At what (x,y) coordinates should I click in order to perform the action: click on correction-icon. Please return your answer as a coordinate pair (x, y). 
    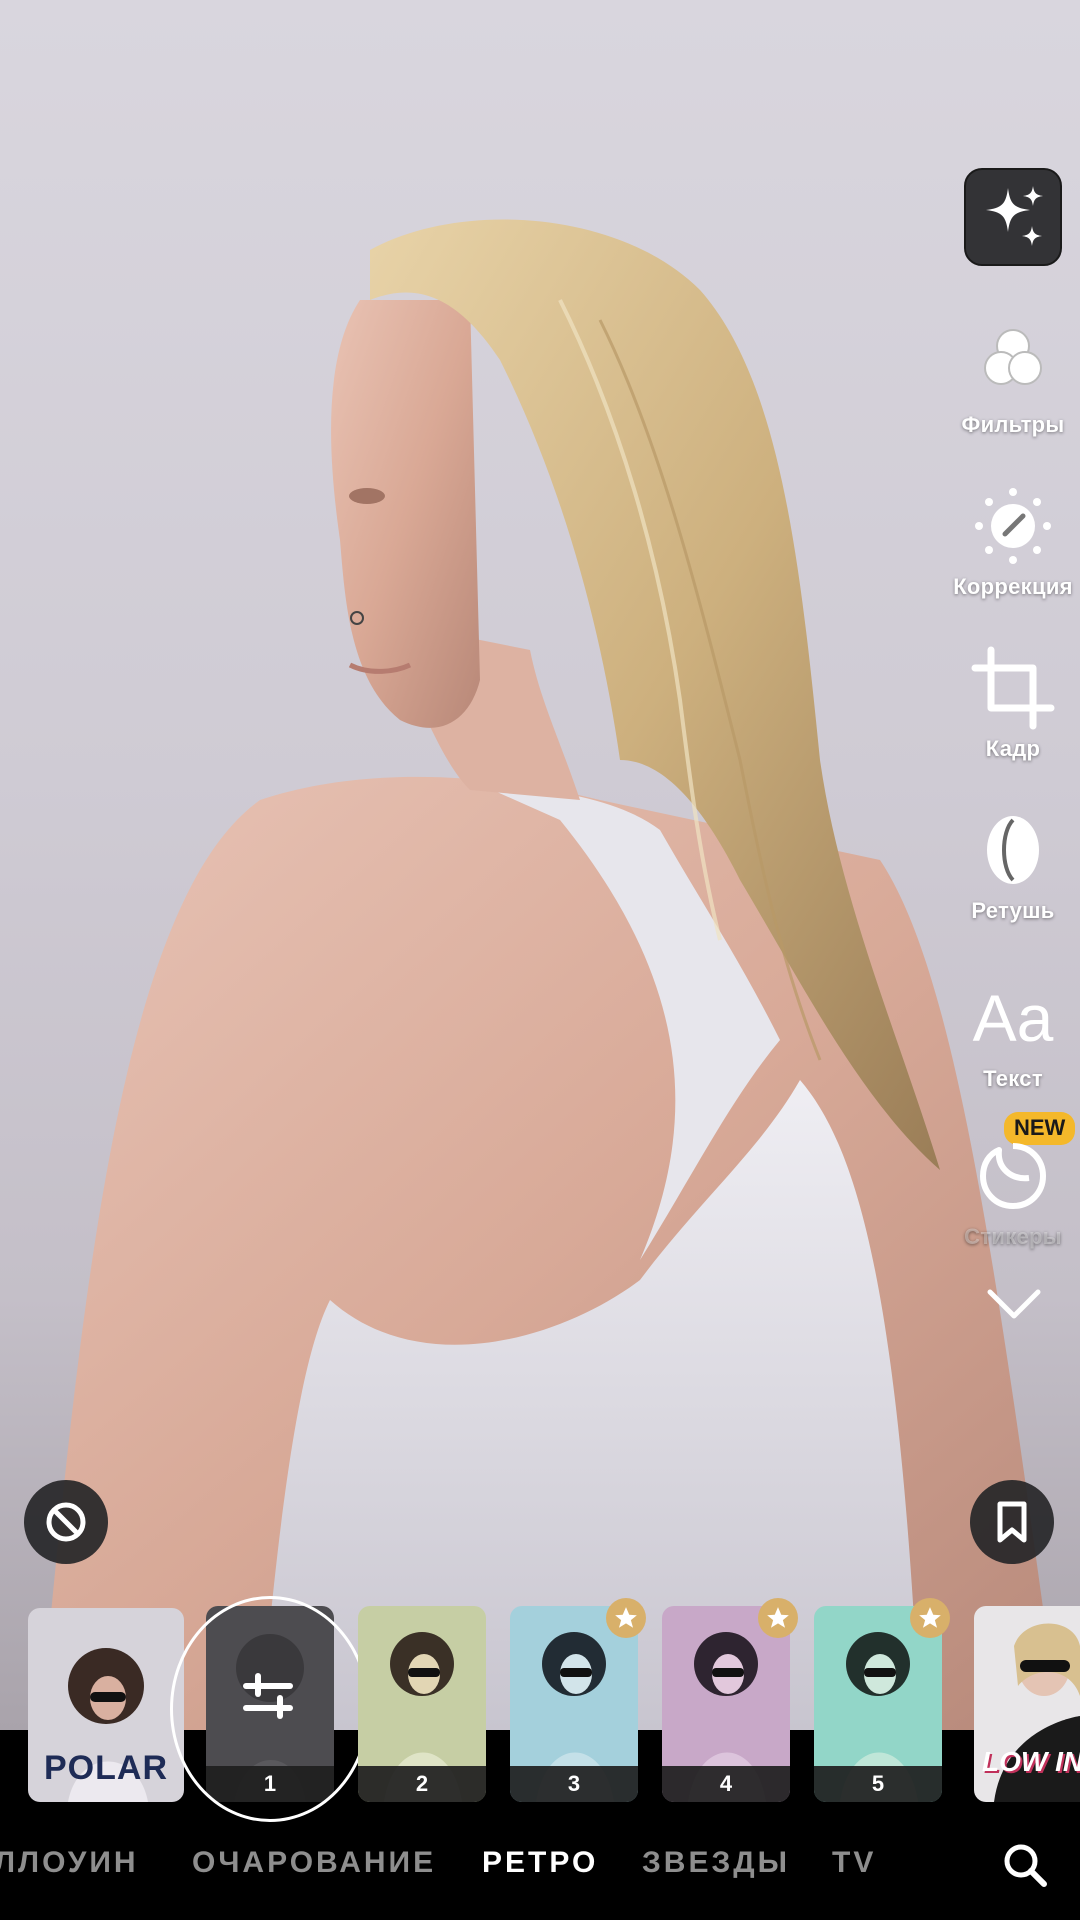
    Looking at the image, I should click on (1013, 526).